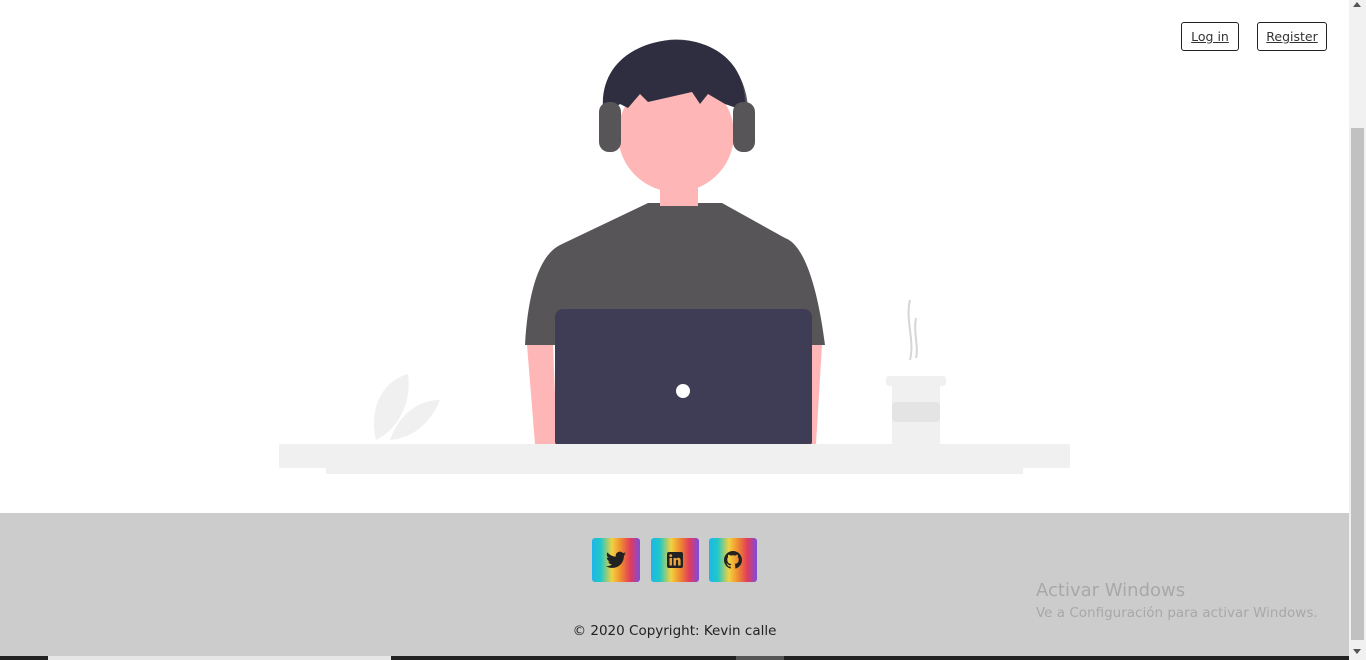  I want to click on github-button, so click(733, 560).